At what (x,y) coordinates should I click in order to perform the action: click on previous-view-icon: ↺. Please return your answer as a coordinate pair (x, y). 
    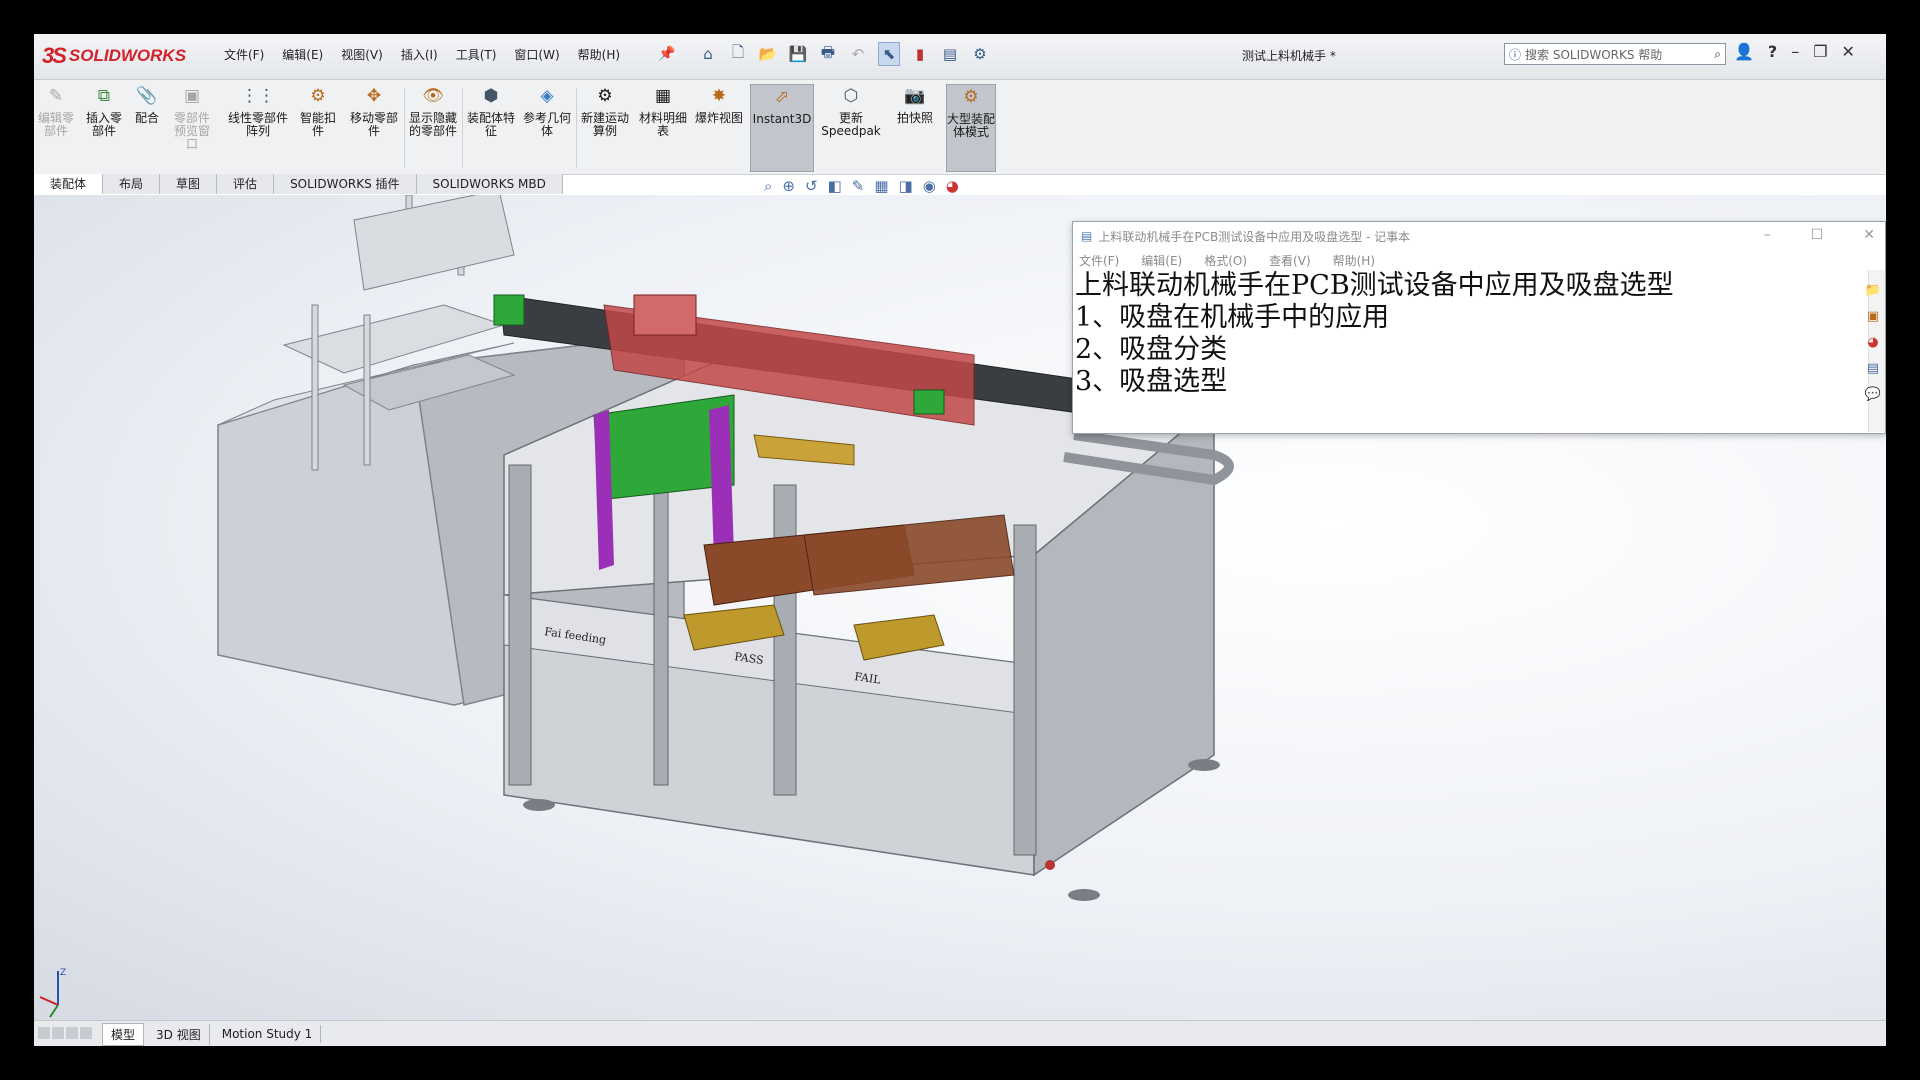
    Looking at the image, I should click on (811, 186).